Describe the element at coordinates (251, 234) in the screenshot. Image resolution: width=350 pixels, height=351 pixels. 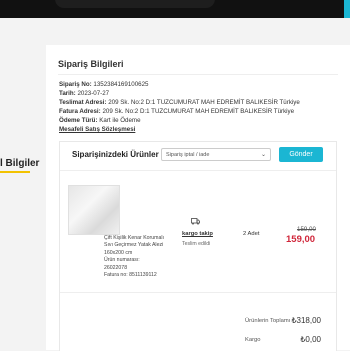
I see `product-quantity: 2 Adet` at that location.